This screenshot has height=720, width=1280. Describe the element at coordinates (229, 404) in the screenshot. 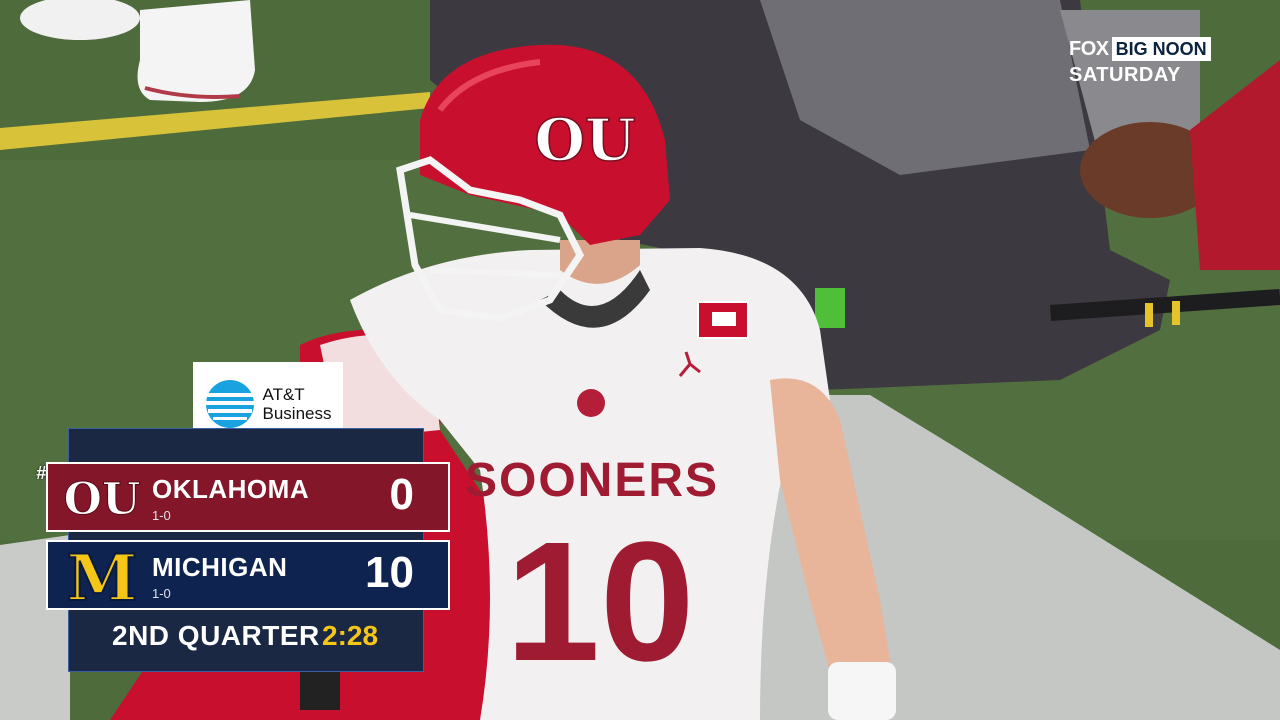

I see `att-globe-icon` at that location.